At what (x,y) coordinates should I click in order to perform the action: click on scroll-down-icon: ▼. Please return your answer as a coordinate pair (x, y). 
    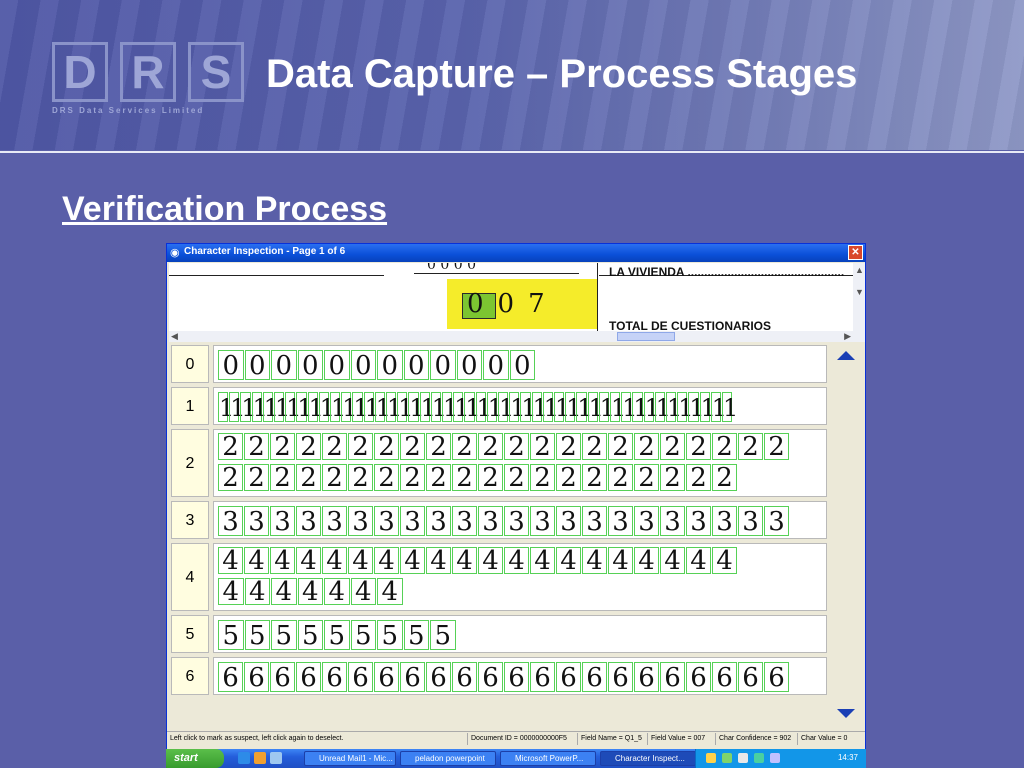
    Looking at the image, I should click on (859, 292).